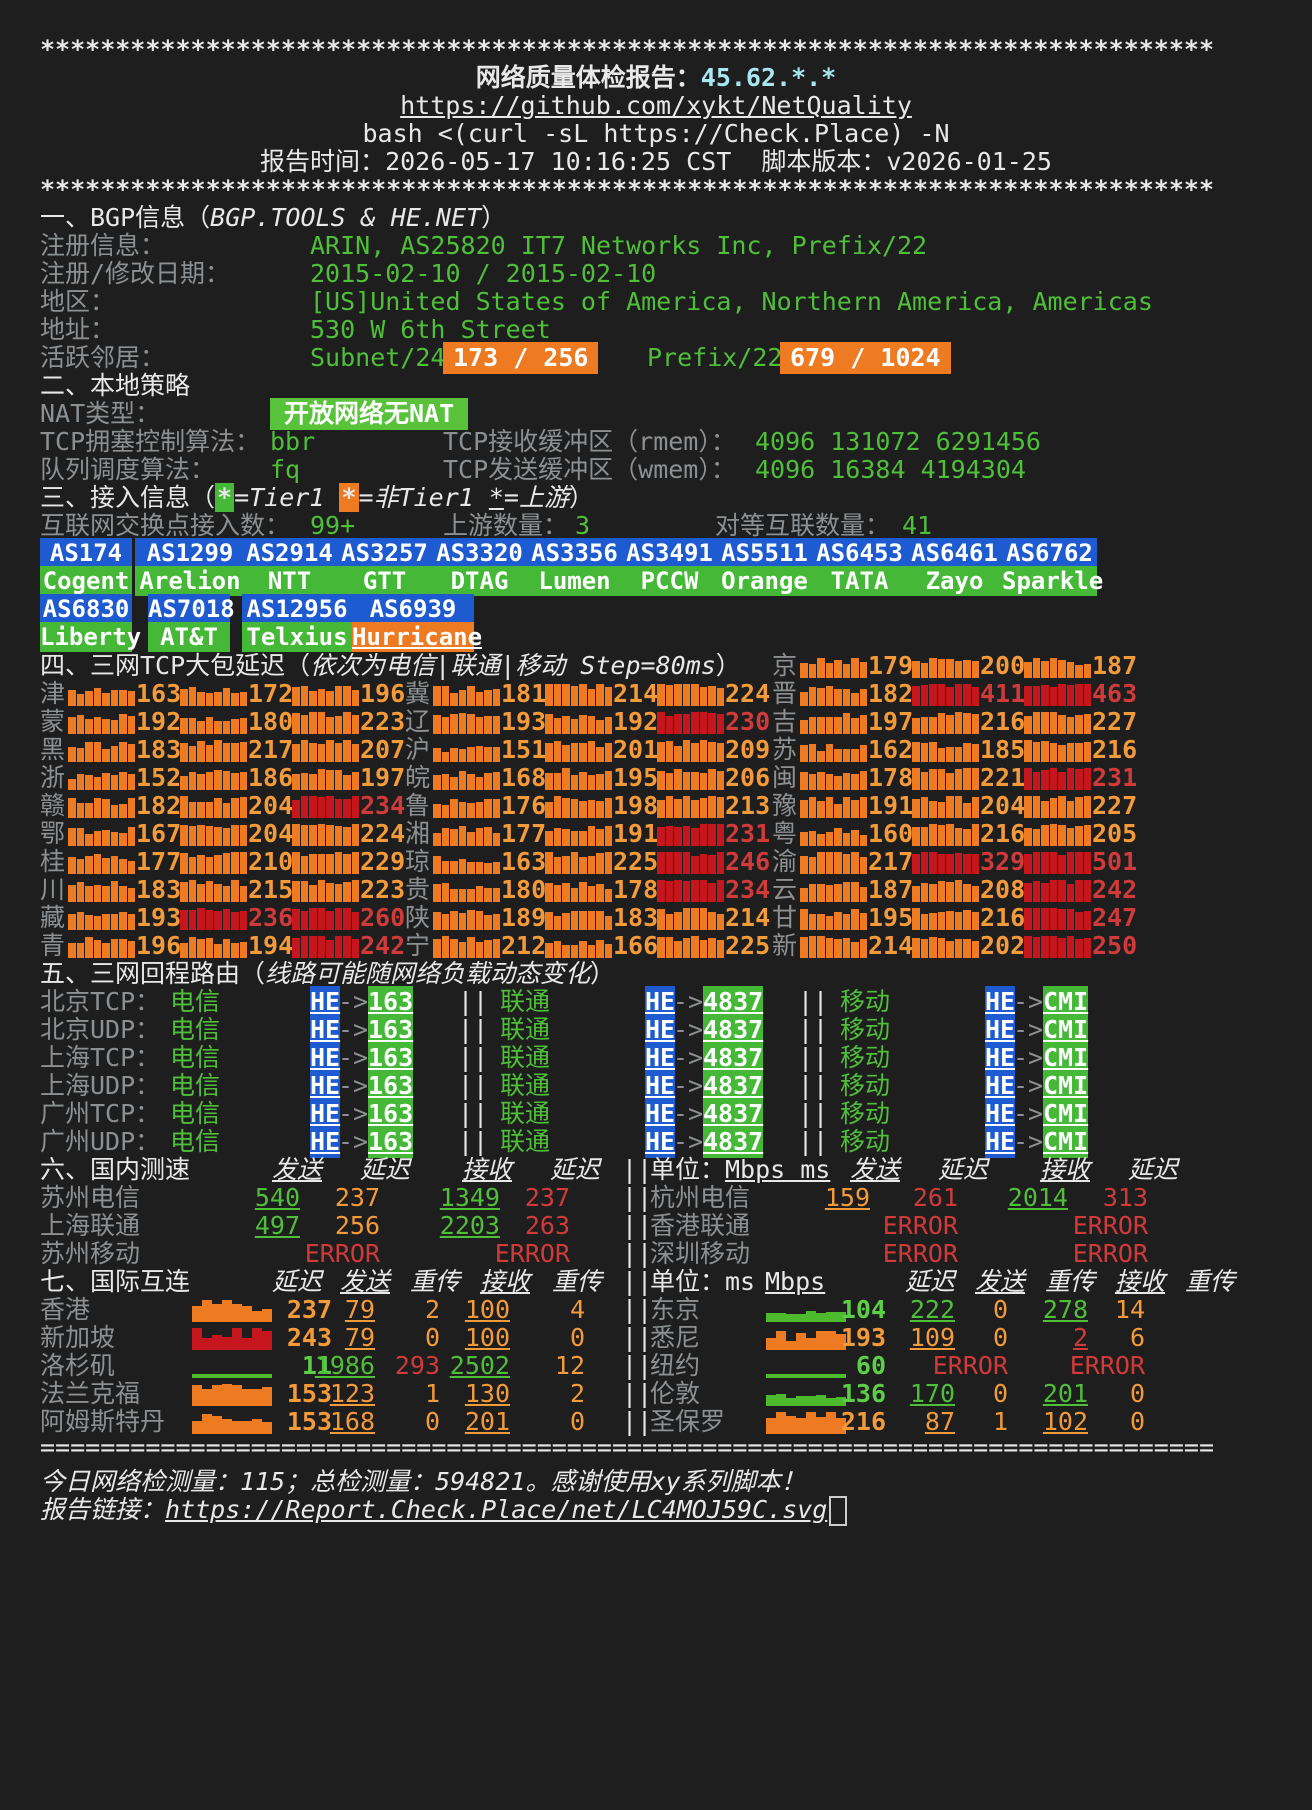 This screenshot has height=1810, width=1312. What do you see at coordinates (190, 553) in the screenshot?
I see `asn-AS1299: AS1299` at bounding box center [190, 553].